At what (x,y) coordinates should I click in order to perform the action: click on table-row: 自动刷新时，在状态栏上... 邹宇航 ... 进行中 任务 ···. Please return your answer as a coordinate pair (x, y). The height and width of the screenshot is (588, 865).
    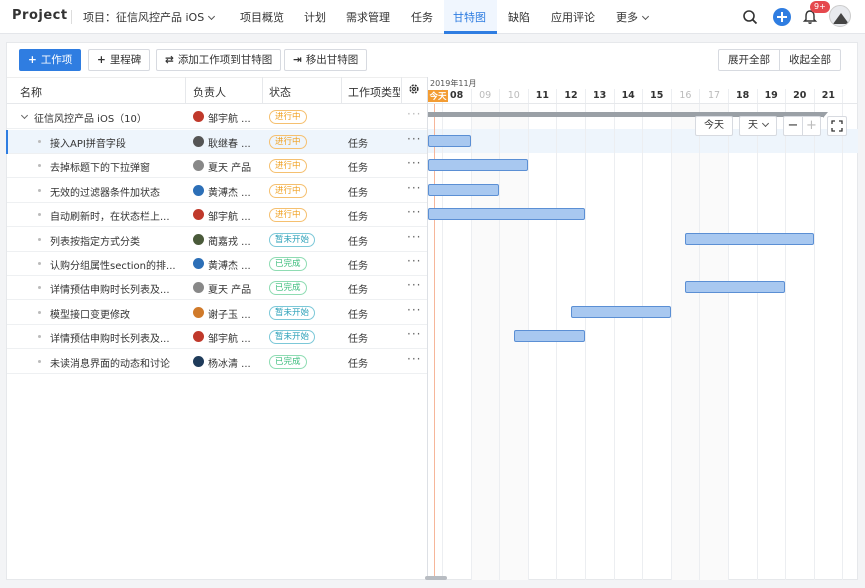
    Looking at the image, I should click on (217, 215).